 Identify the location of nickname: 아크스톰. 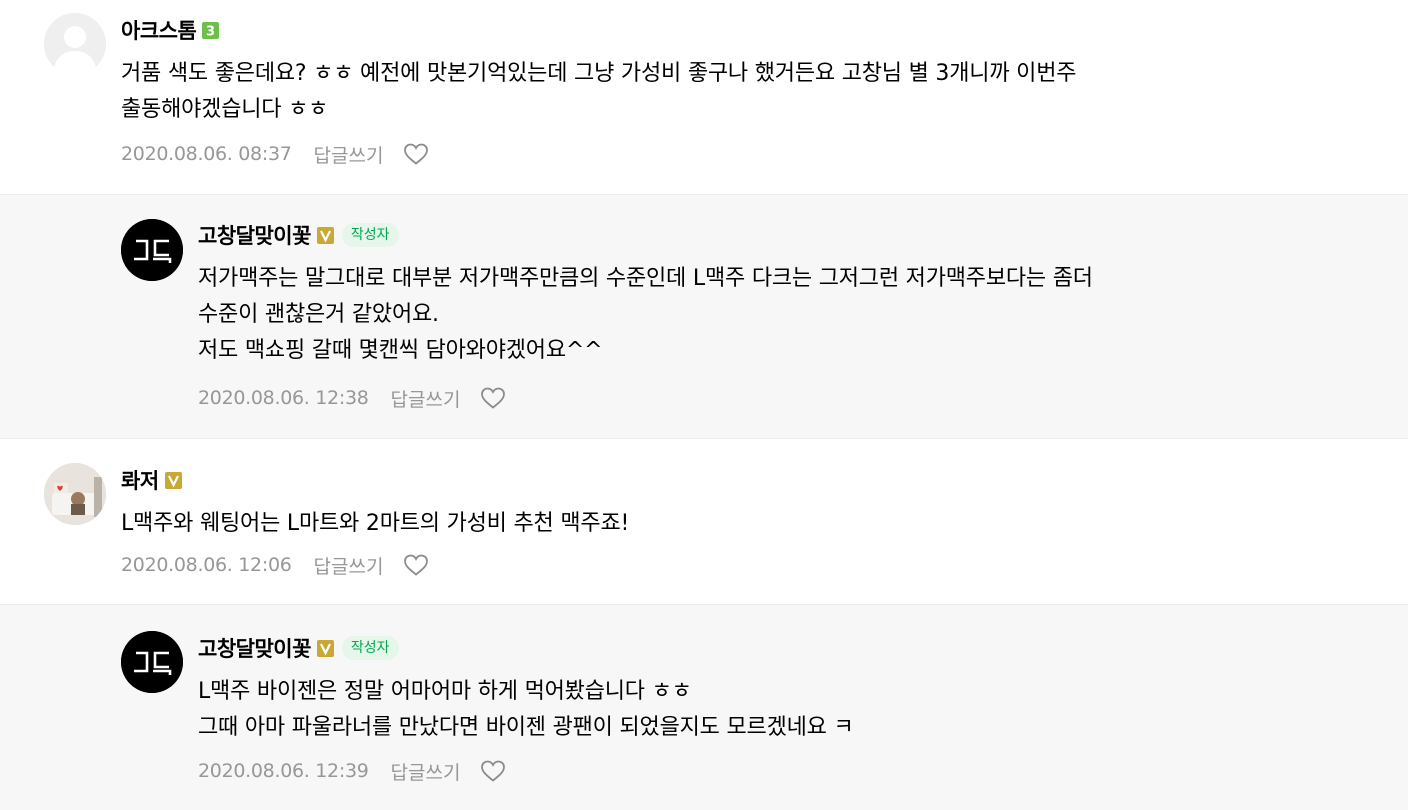
(159, 30).